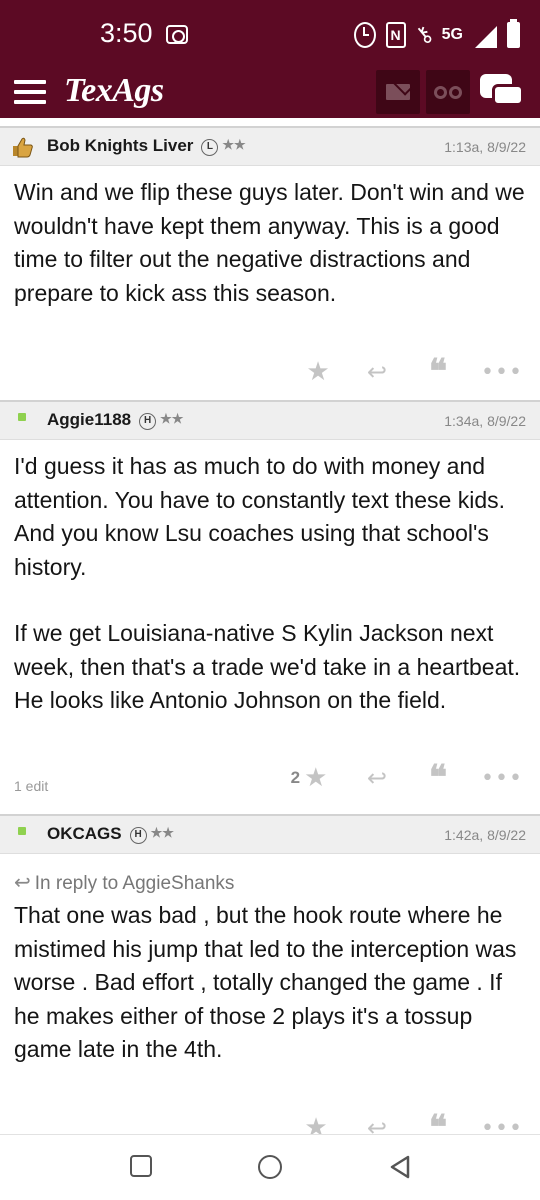  I want to click on binoculars-icon, so click(448, 92).